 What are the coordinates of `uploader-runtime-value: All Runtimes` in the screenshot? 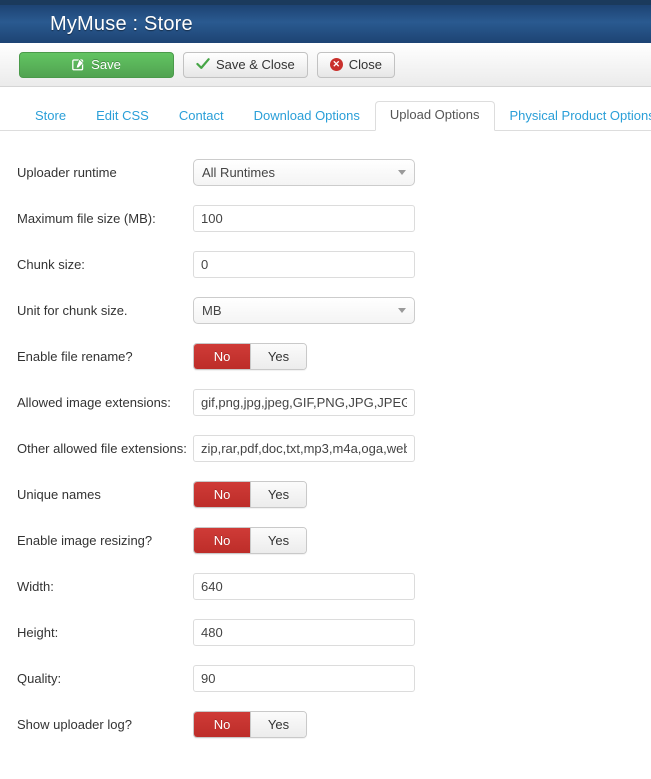 It's located at (238, 172).